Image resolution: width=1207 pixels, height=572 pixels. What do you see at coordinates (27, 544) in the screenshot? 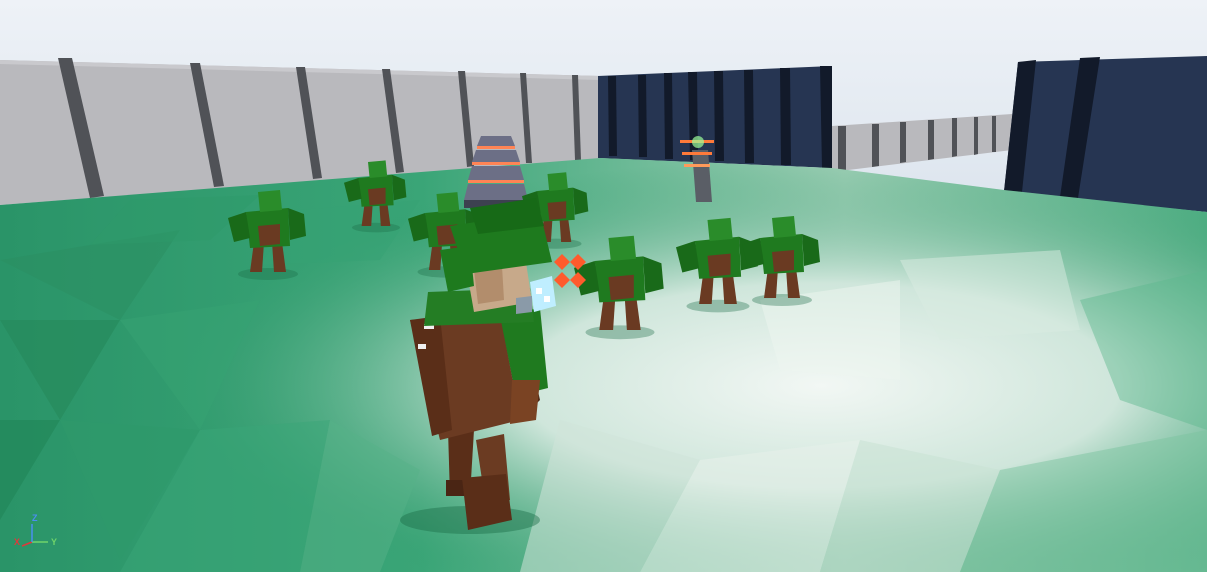
I see `axis-x-line` at bounding box center [27, 544].